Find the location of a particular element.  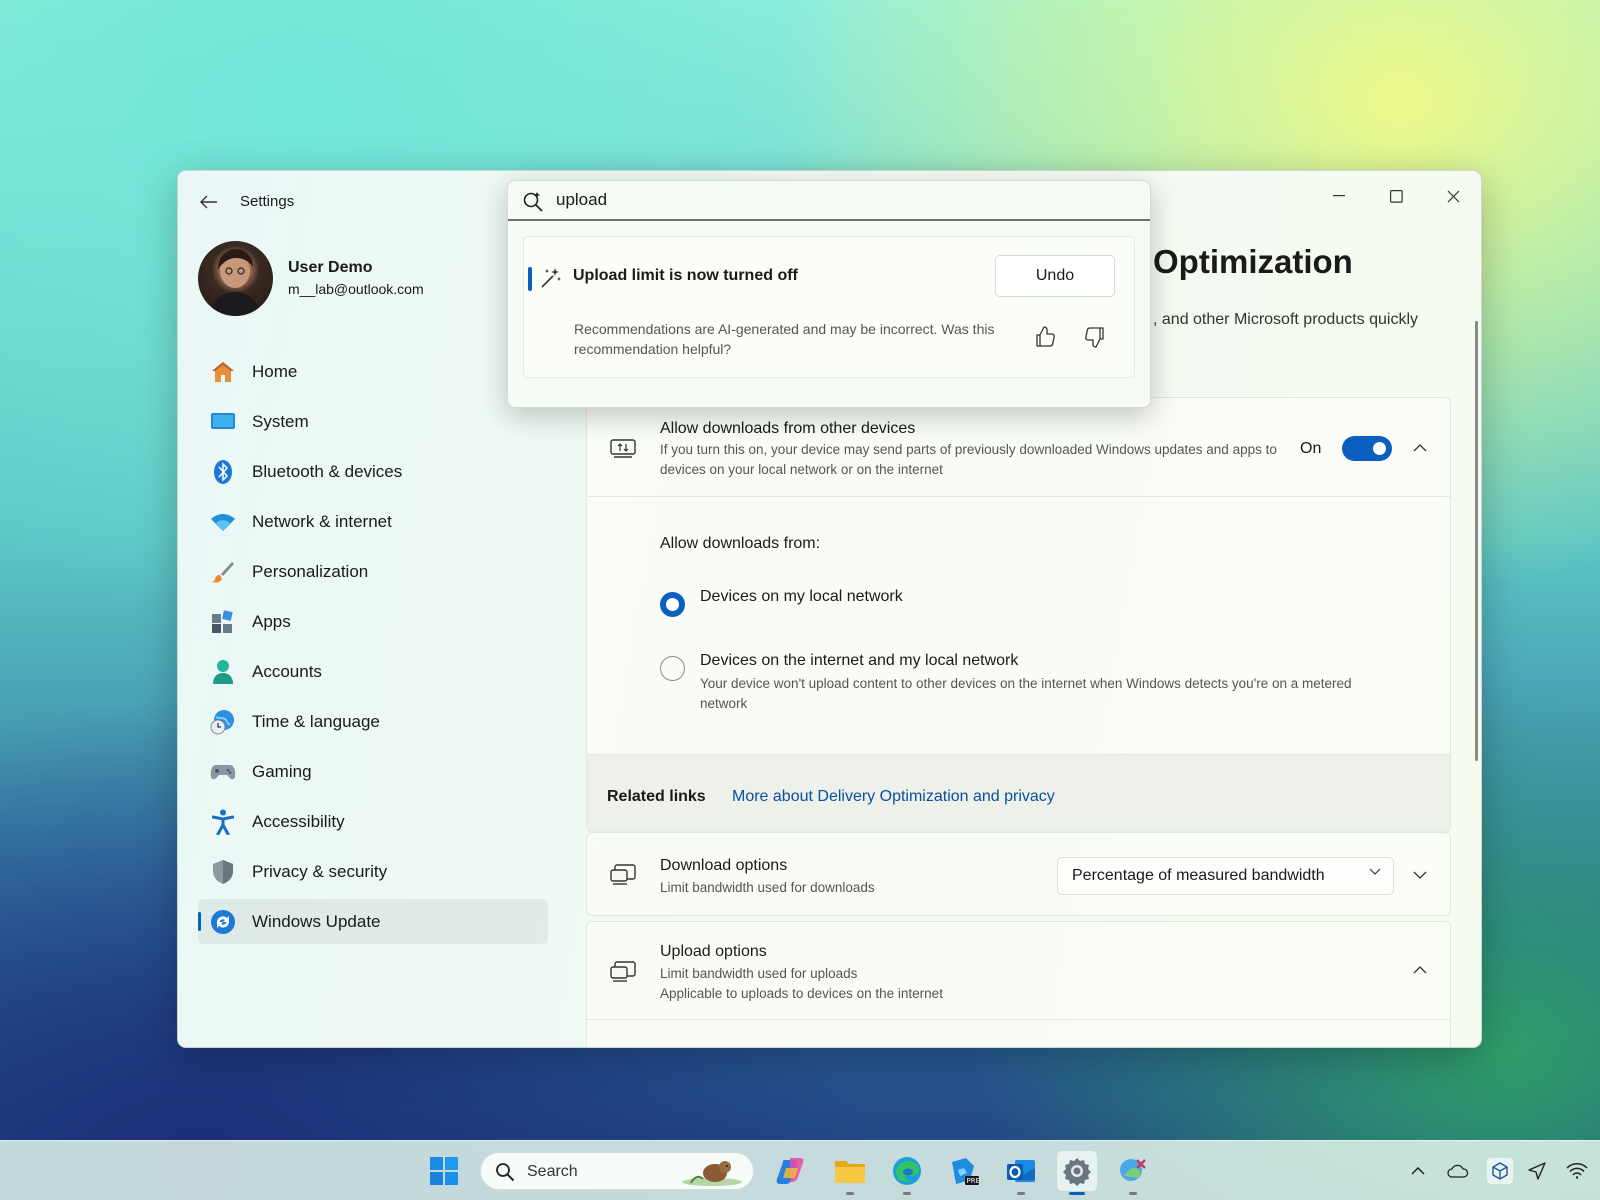

sidebar-item-privacy: Privacy & security is located at coordinates (373, 871).